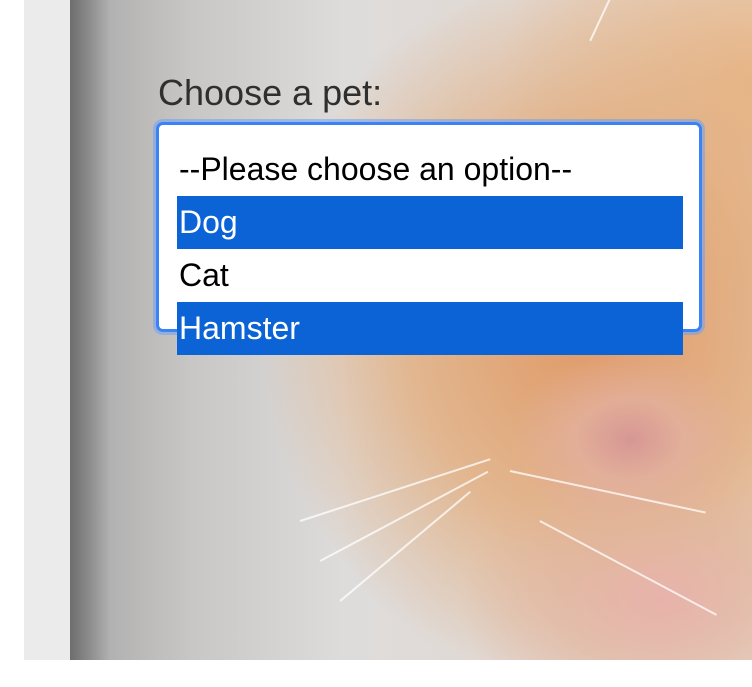 The width and height of the screenshot is (752, 687). Describe the element at coordinates (430, 328) in the screenshot. I see `option-hamster: Hamster` at that location.